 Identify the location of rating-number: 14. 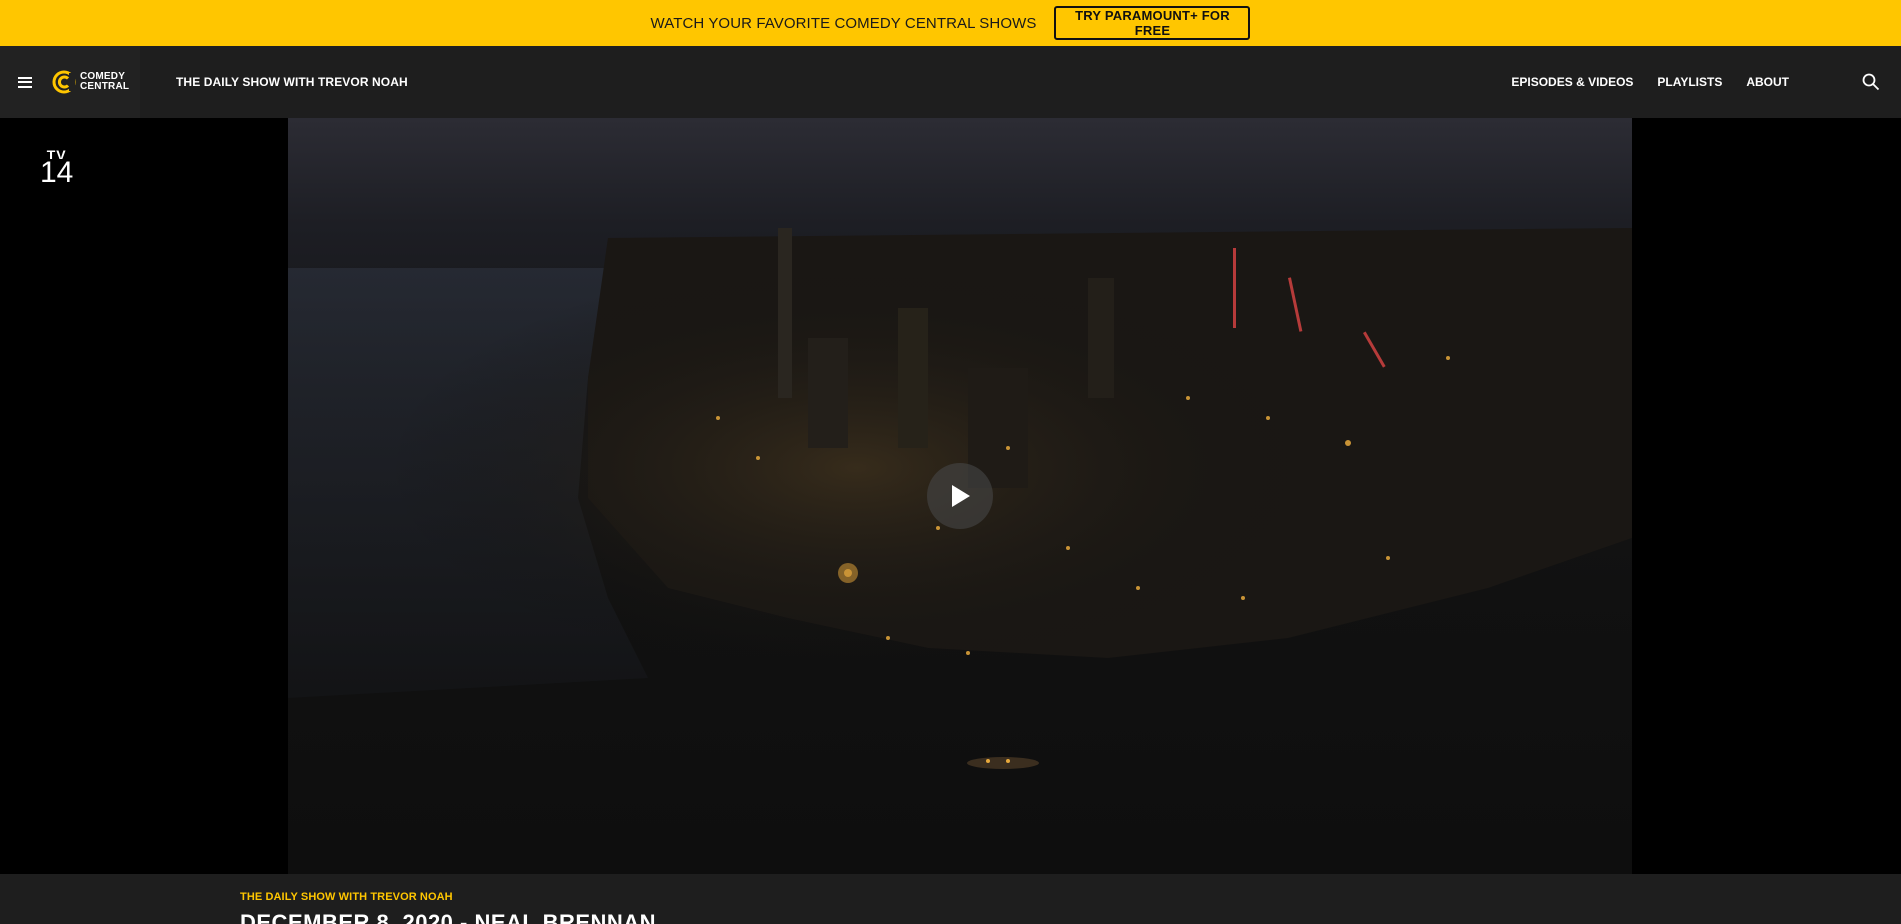
(57, 172).